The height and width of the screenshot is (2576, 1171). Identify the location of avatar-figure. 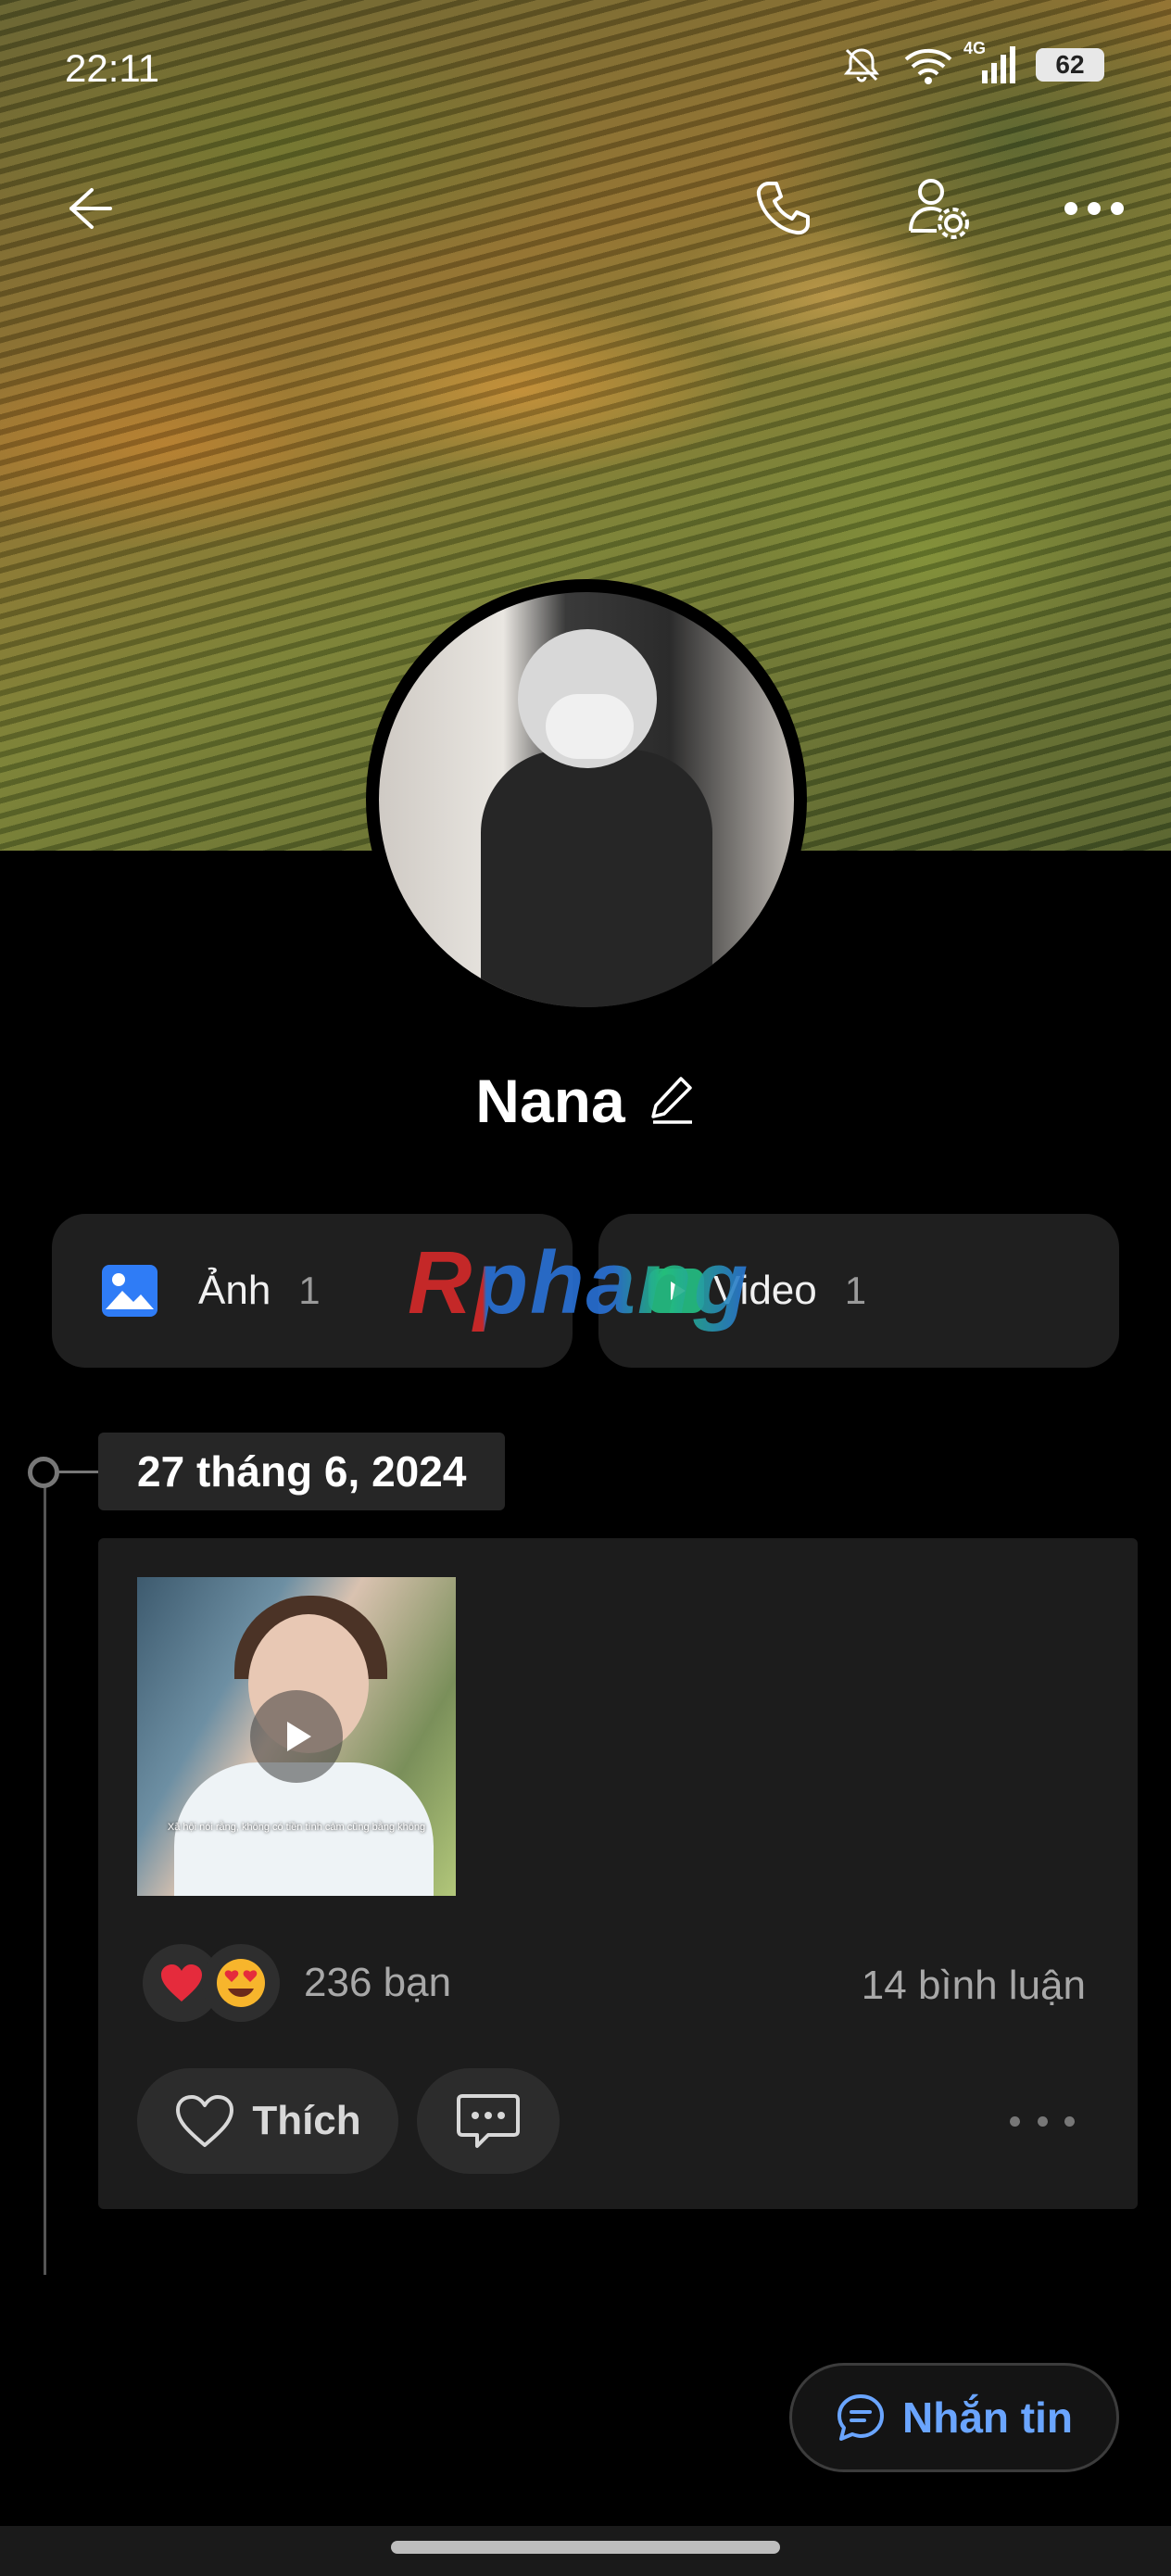
(597, 879).